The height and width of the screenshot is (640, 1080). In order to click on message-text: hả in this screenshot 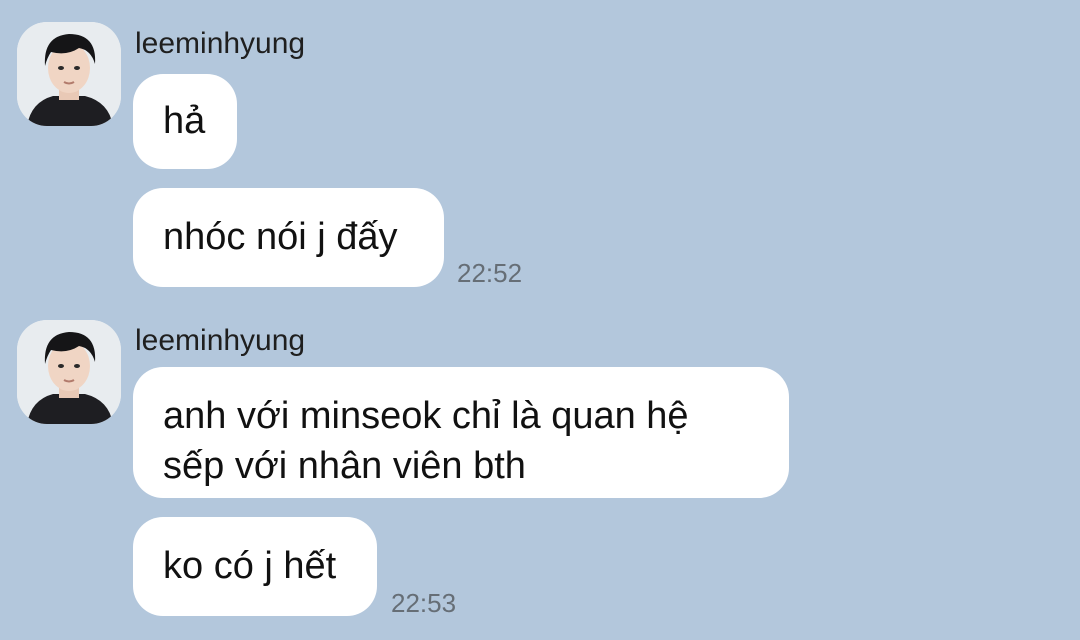, I will do `click(184, 121)`.